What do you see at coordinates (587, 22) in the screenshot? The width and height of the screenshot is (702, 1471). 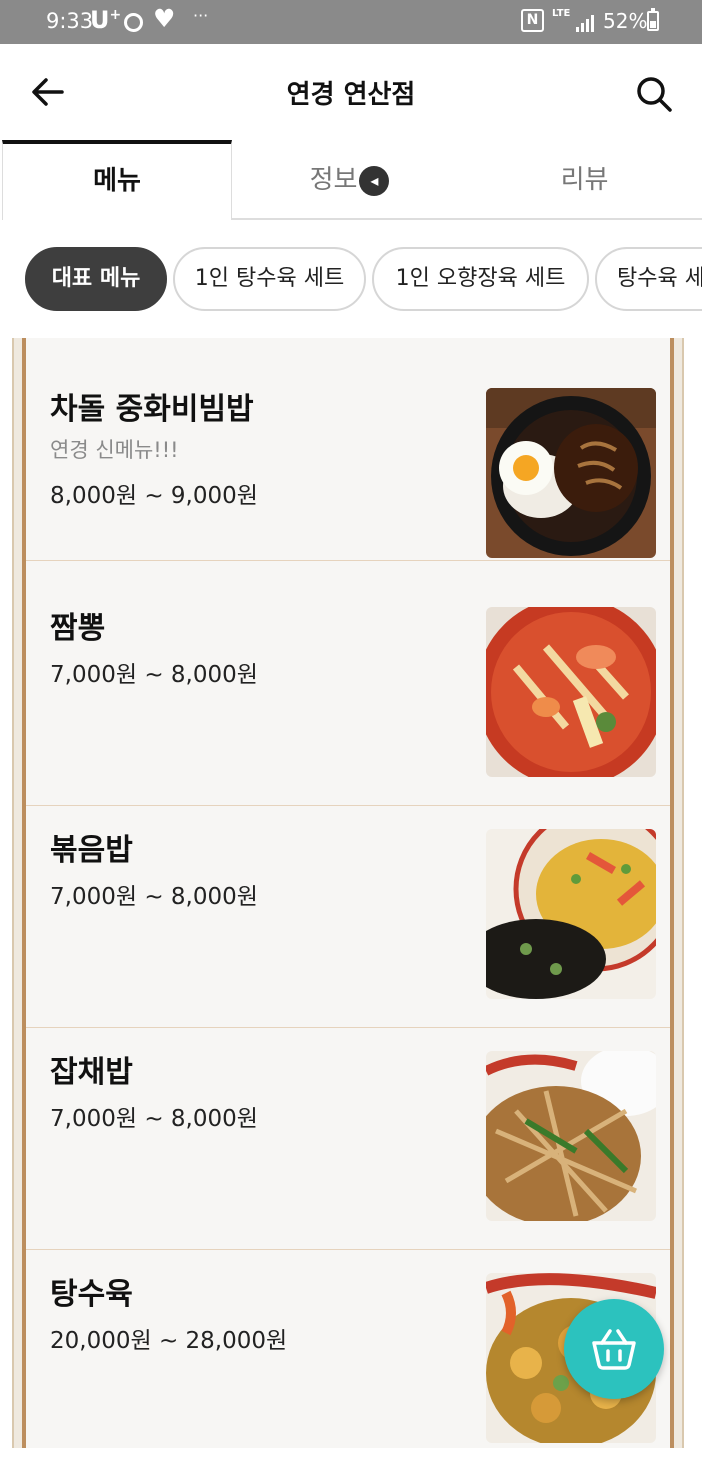 I see `signal-icon` at bounding box center [587, 22].